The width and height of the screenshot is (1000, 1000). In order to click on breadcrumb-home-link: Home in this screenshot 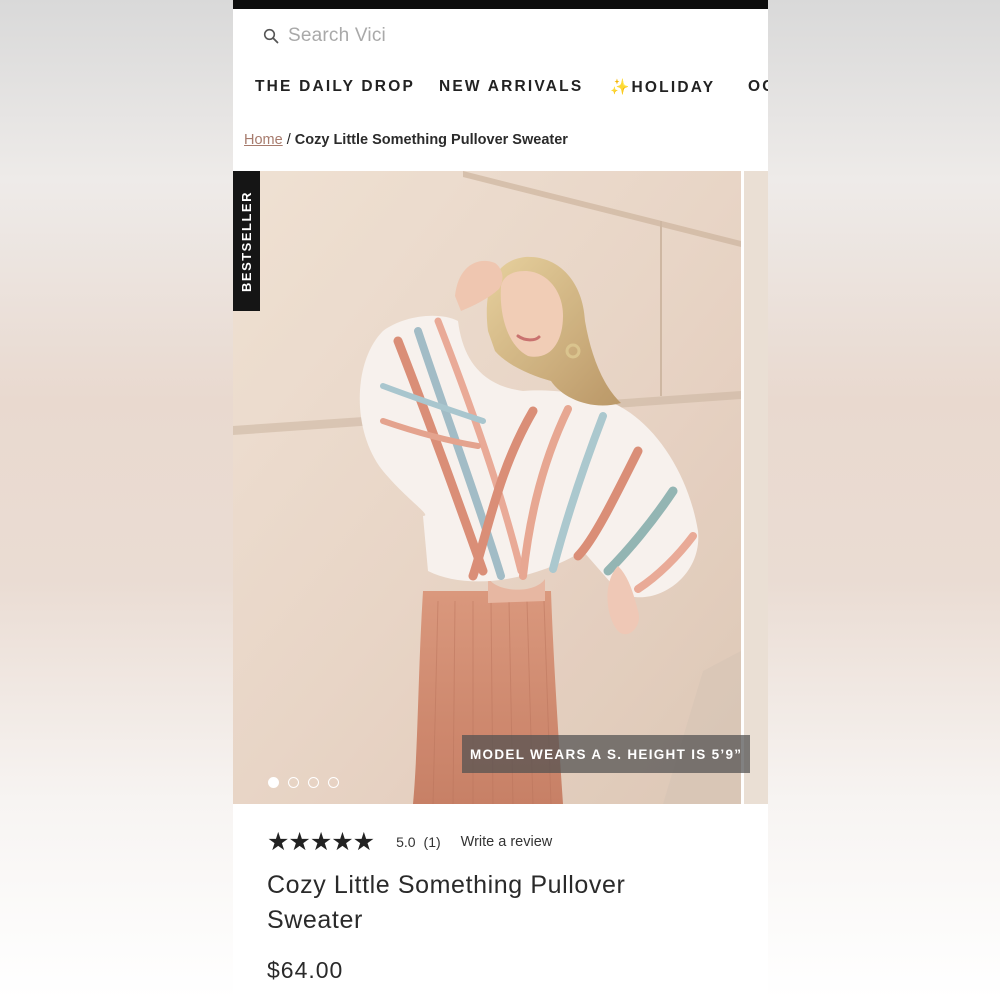, I will do `click(263, 140)`.